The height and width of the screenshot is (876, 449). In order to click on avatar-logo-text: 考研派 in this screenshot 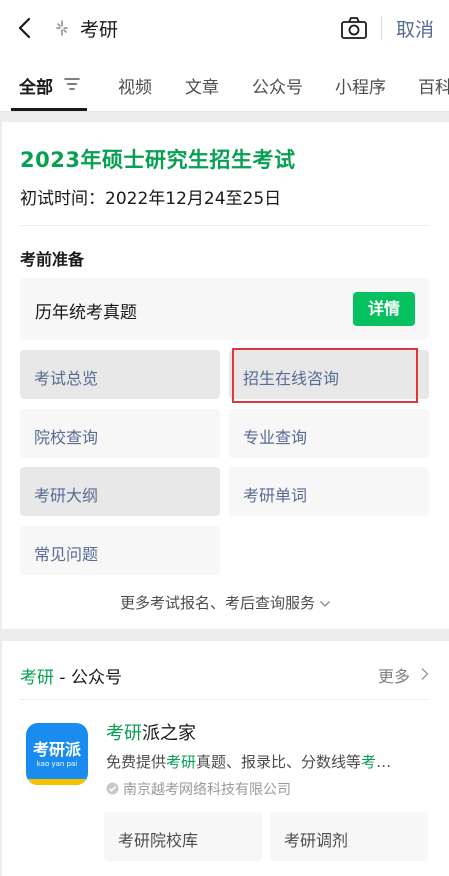, I will do `click(56, 749)`.